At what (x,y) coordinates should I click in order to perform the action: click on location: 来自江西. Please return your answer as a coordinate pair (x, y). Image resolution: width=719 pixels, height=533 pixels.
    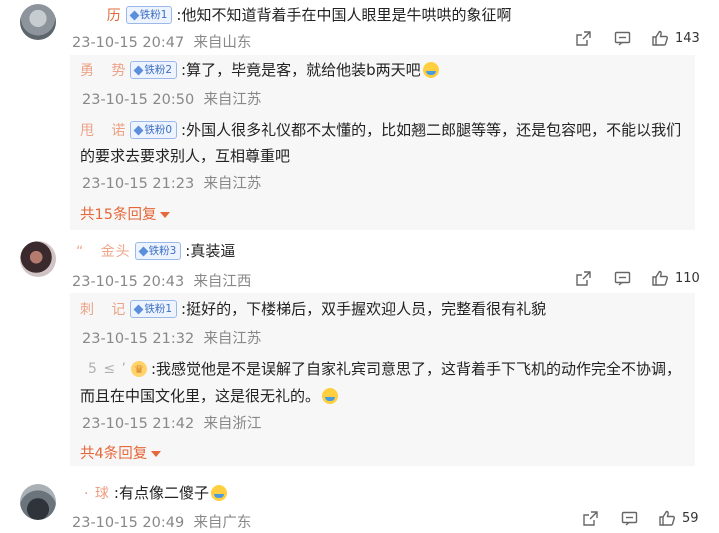
    Looking at the image, I should click on (222, 282).